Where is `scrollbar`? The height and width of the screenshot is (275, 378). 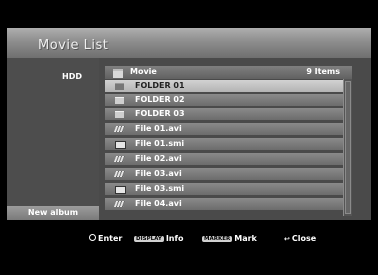 scrollbar is located at coordinates (347, 147).